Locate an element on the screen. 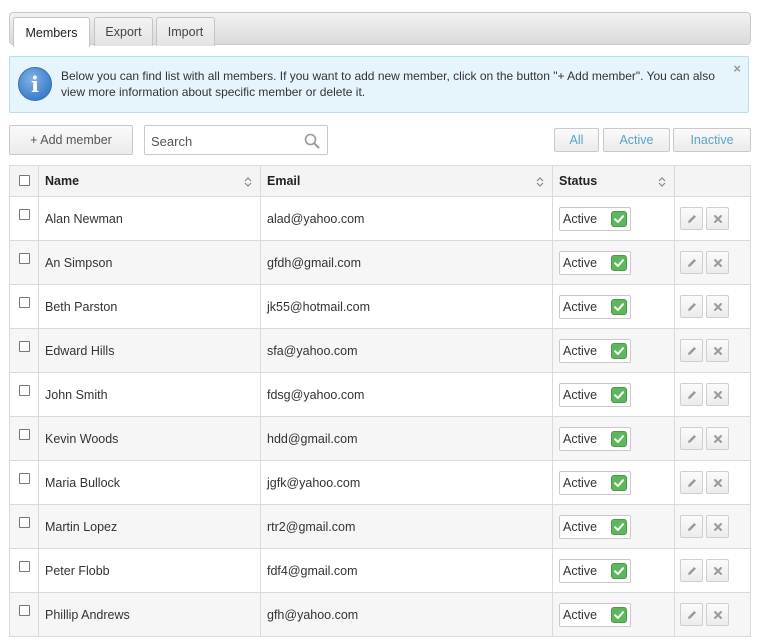 This screenshot has width=760, height=640. column-header-email: Email is located at coordinates (407, 181).